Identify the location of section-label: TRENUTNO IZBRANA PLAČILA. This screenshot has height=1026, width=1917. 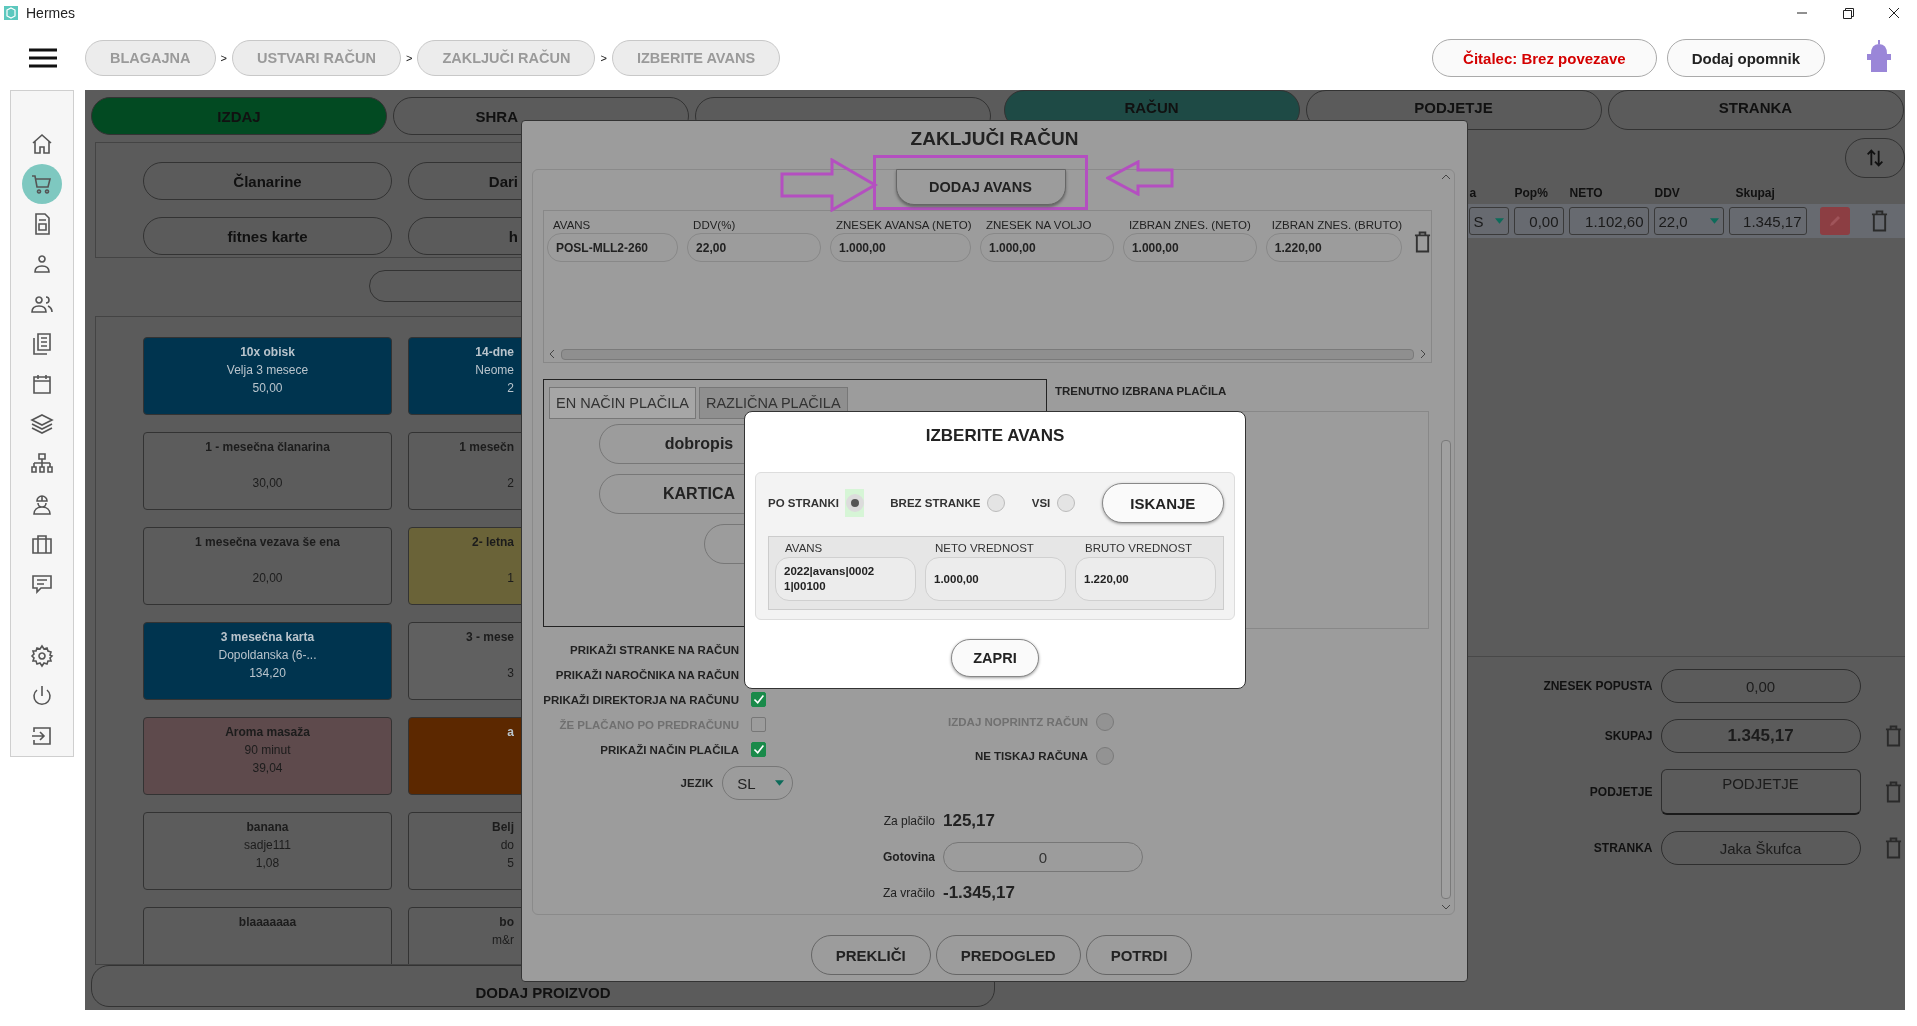
(1141, 391).